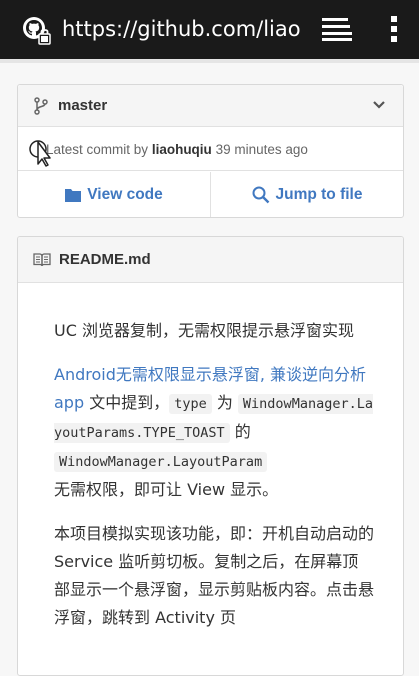  Describe the element at coordinates (37, 31) in the screenshot. I see `github-lock-favicon` at that location.